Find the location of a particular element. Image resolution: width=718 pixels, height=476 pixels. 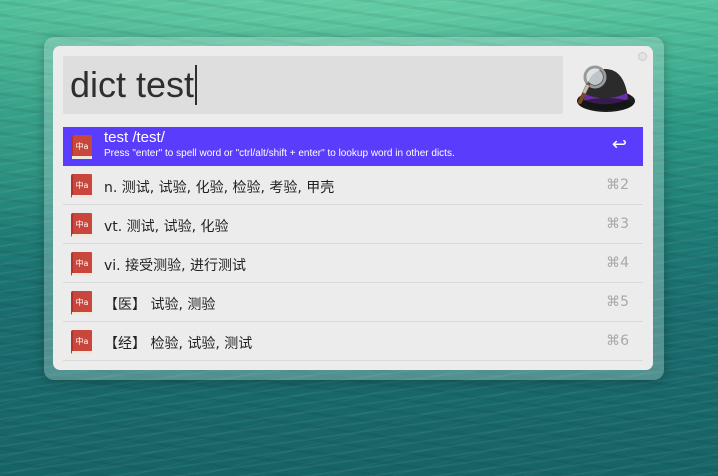

result-item: 中a 【经】 检验, 试验, 测试 ⌘6 is located at coordinates (353, 341).